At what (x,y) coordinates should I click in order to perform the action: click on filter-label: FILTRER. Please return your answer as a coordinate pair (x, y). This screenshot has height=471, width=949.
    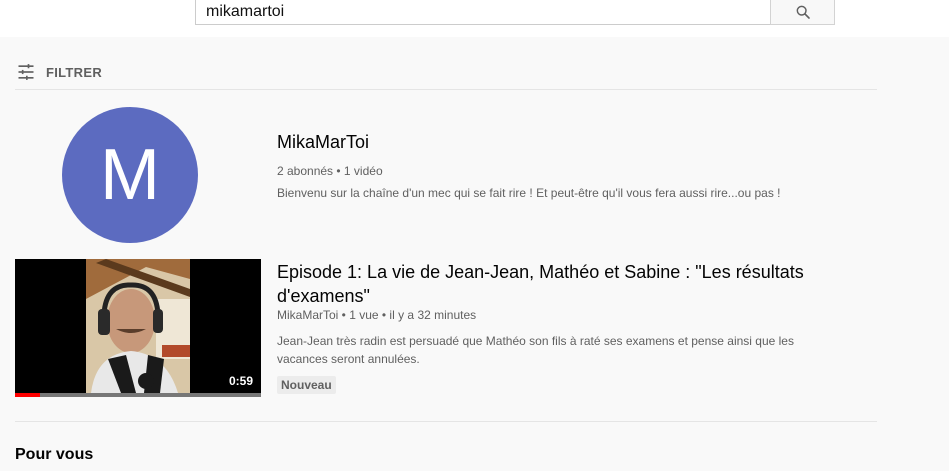
    Looking at the image, I should click on (74, 72).